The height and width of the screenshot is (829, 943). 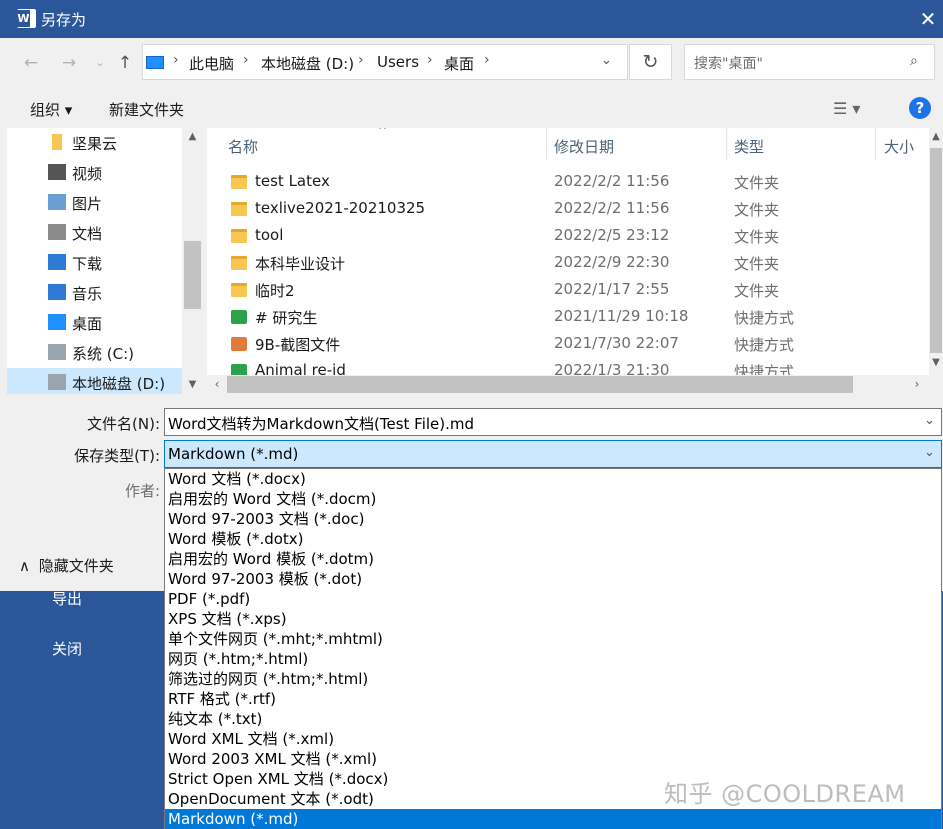 I want to click on sidebar-item: 视频, so click(x=94, y=173).